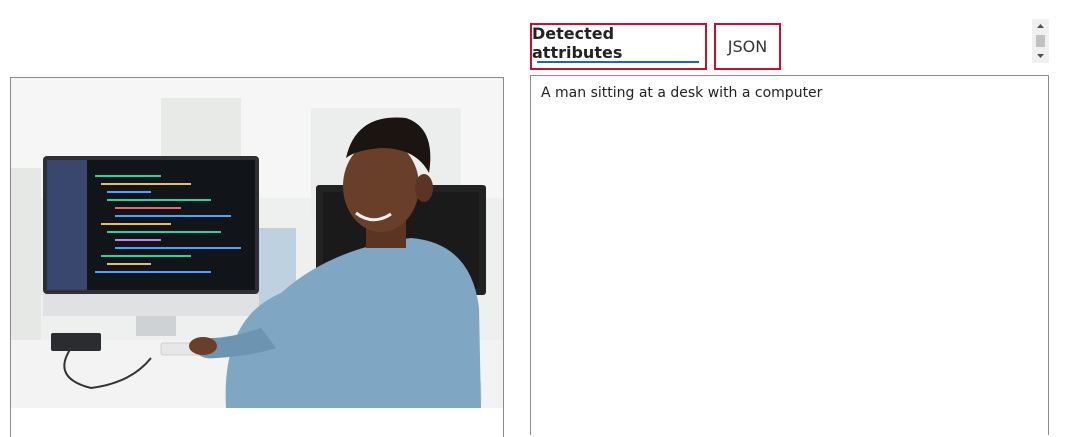 This screenshot has width=1071, height=437. I want to click on caption-text: A man sitting at a desk with a computer, so click(682, 93).